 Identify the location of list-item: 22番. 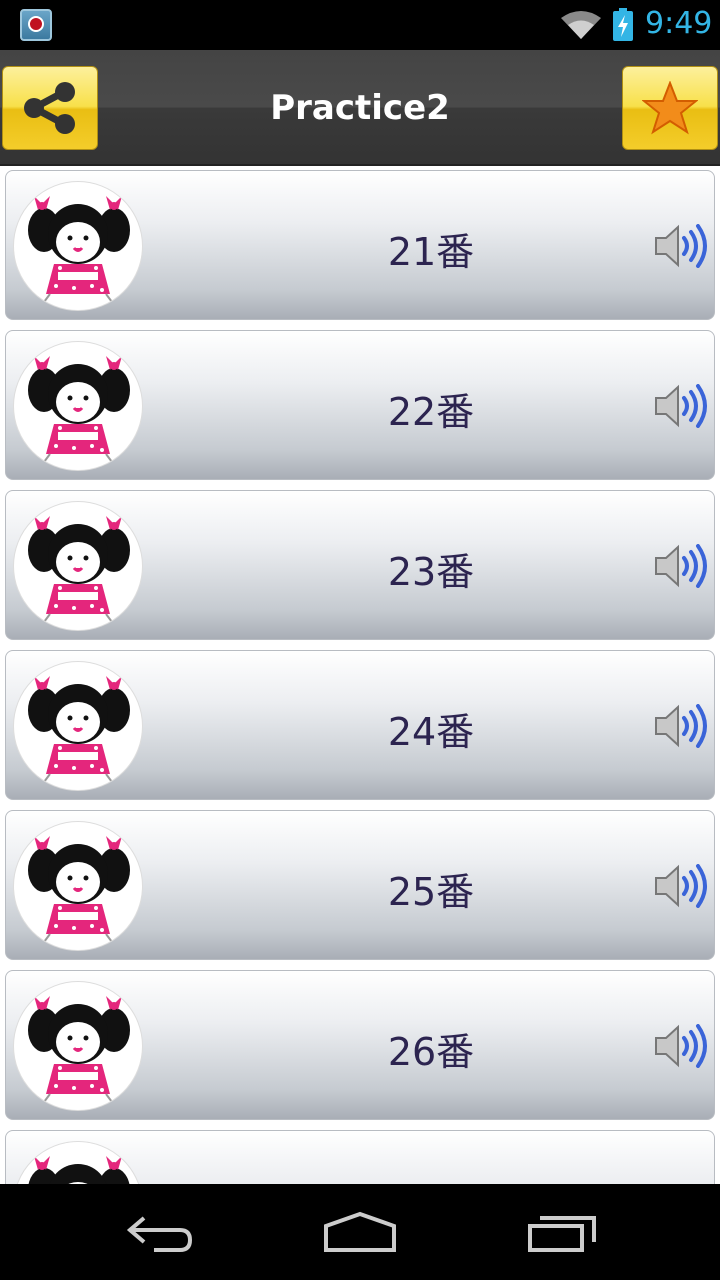
(360, 405).